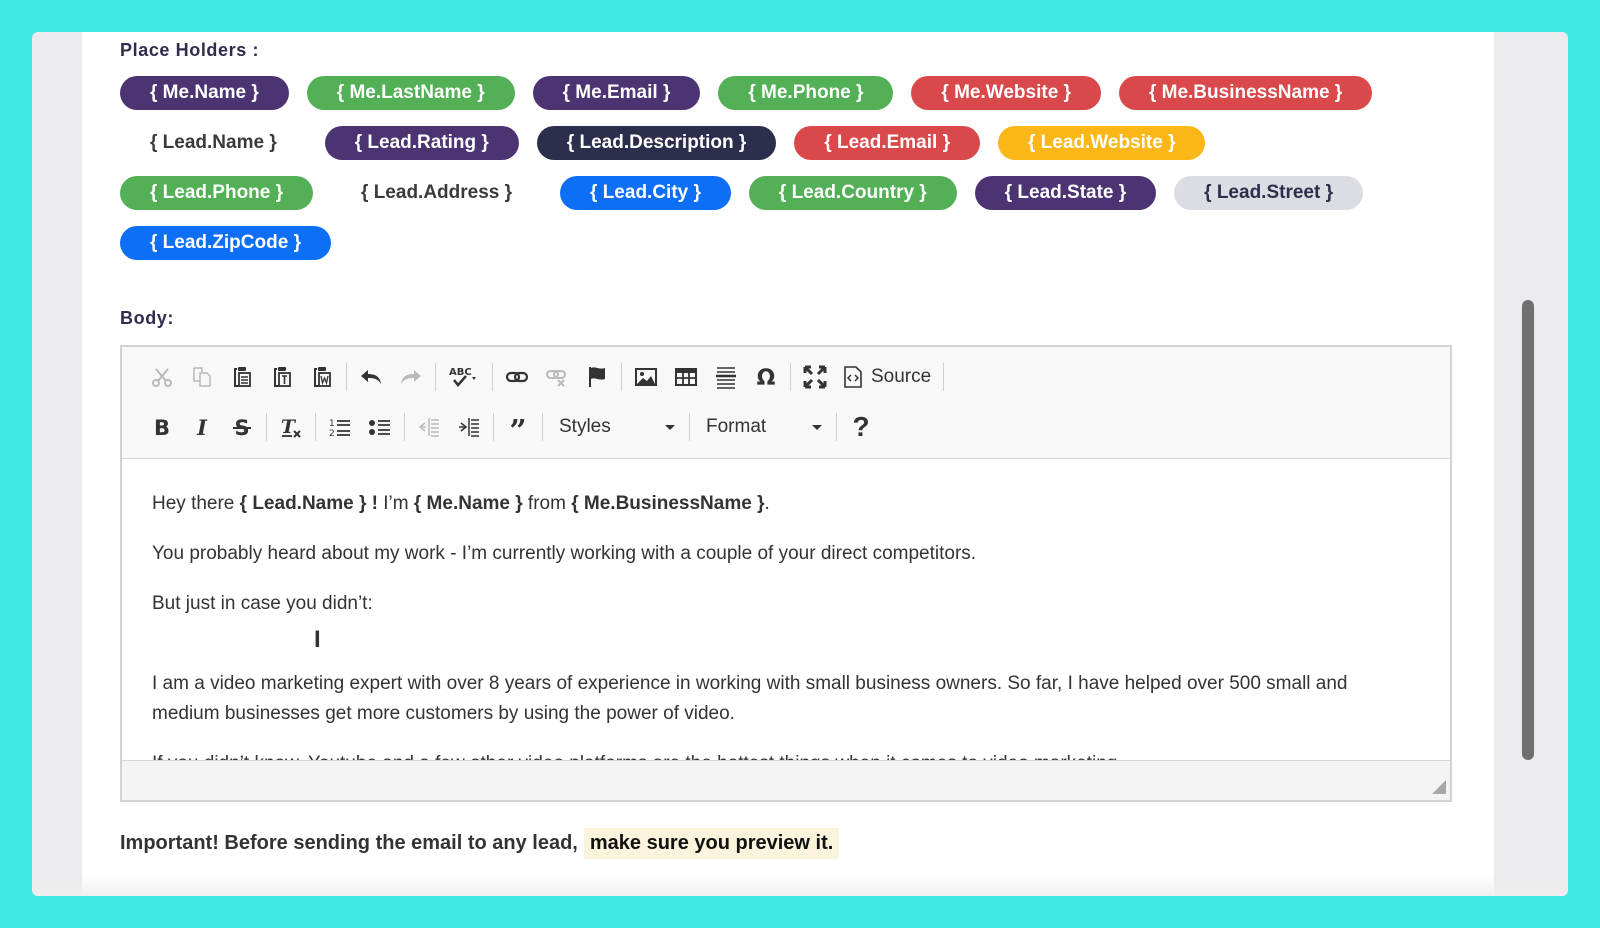  Describe the element at coordinates (668, 503) in the screenshot. I see `placeholder-me-businessname: { Me.BusinessName }` at that location.